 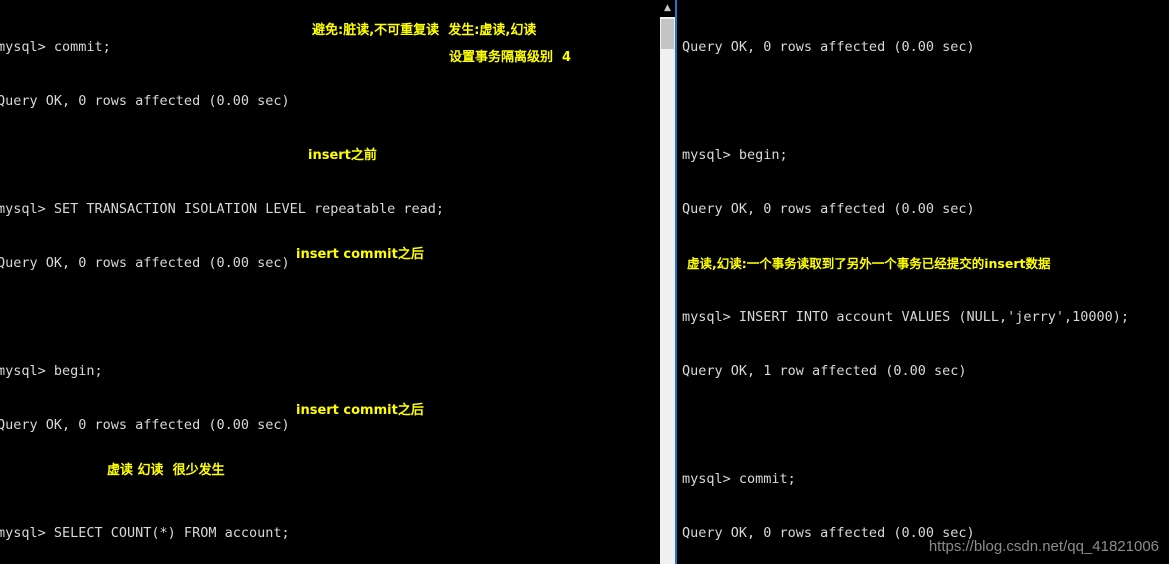 What do you see at coordinates (824, 371) in the screenshot?
I see `terminal-line: Query OK, 1 row affected (0.00 sec)` at bounding box center [824, 371].